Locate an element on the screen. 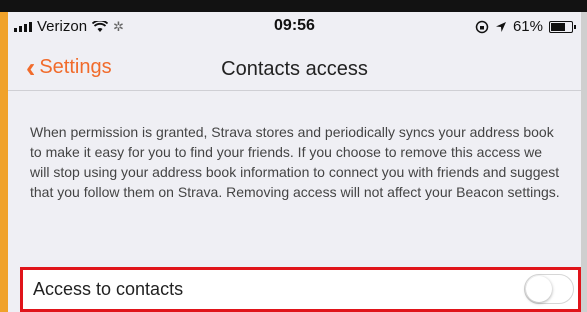 This screenshot has height=312, width=587. battery-icon is located at coordinates (562, 26).